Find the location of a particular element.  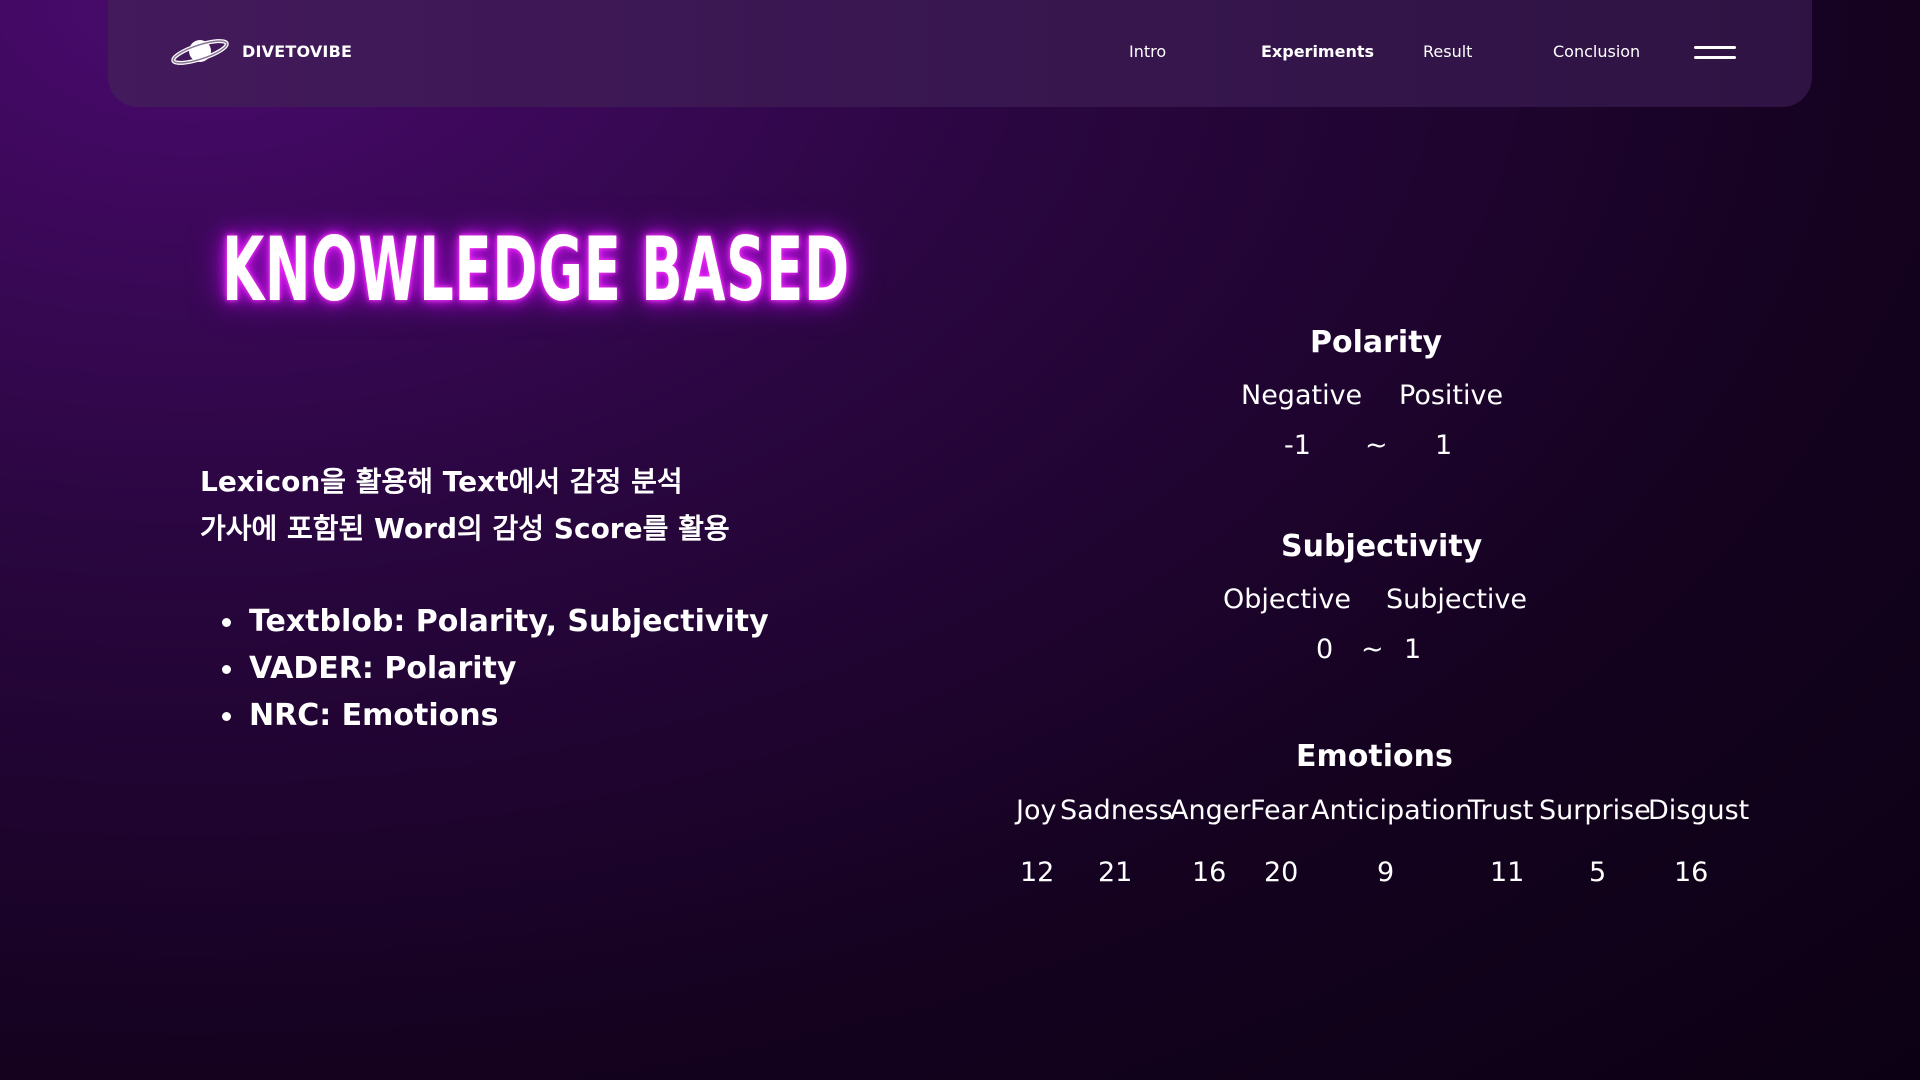

emotion-value-joy: 12 is located at coordinates (1037, 872).